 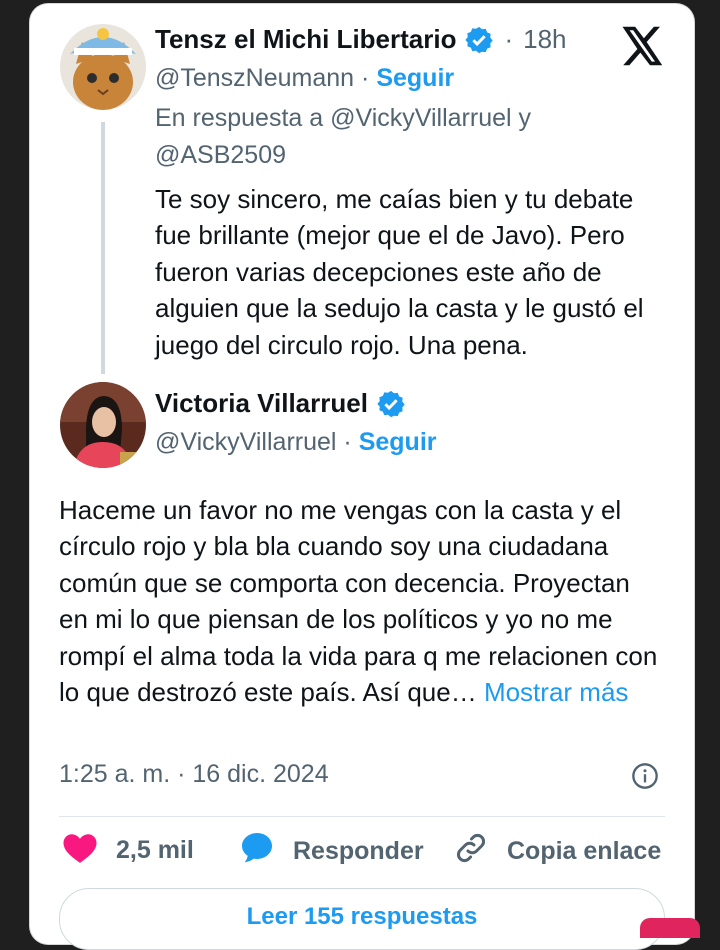 I want to click on divider, so click(x=362, y=816).